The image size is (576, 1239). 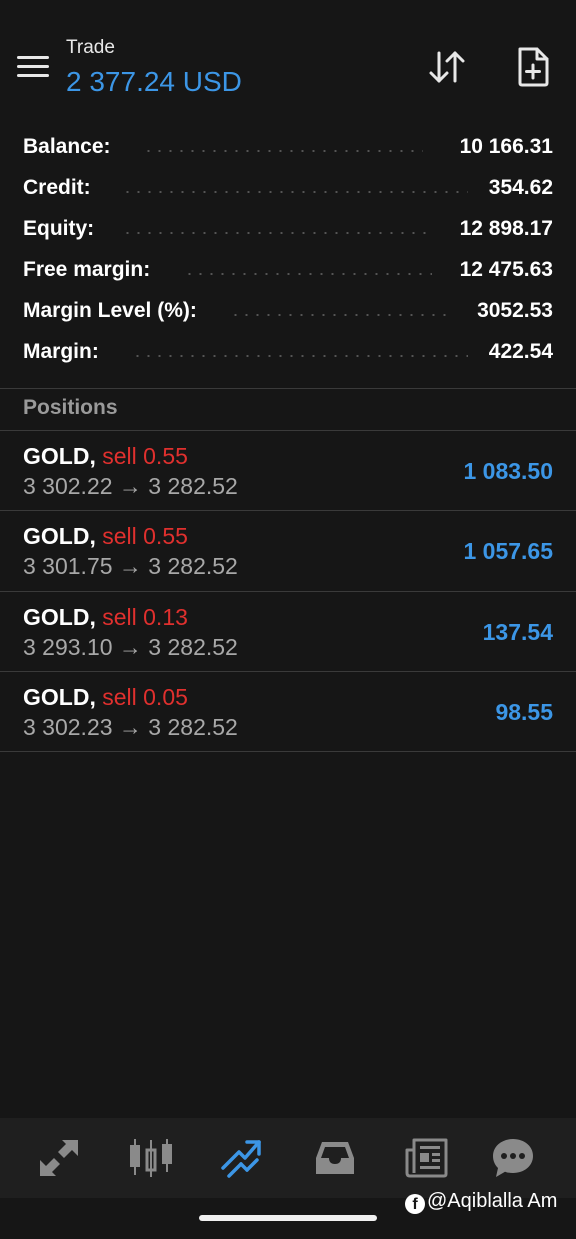 What do you see at coordinates (515, 310) in the screenshot?
I see `summary-value: 3052.53` at bounding box center [515, 310].